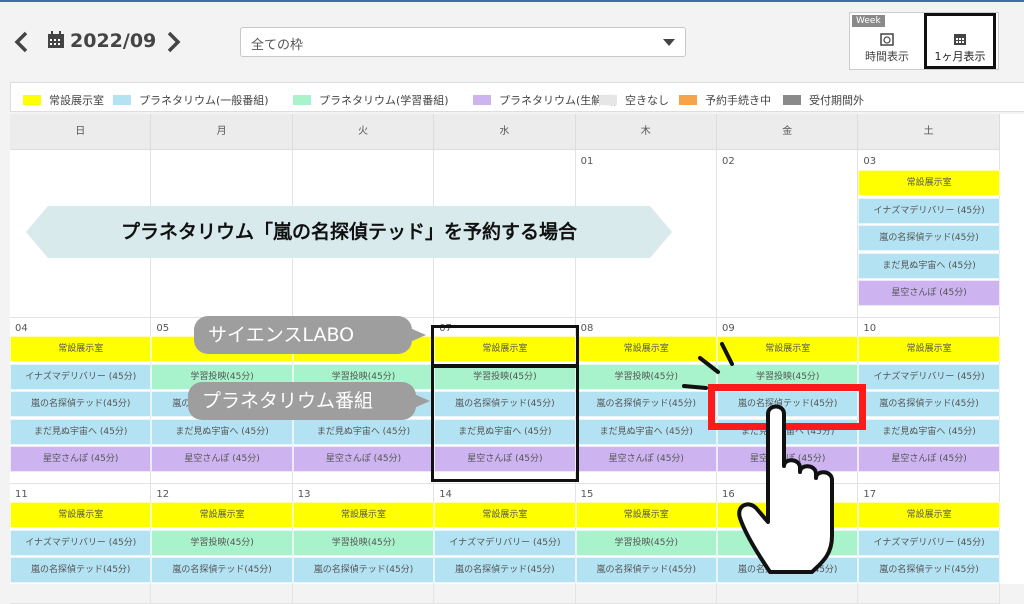 This screenshot has width=1024, height=604. Describe the element at coordinates (728, 161) in the screenshot. I see `day-number: 02` at that location.